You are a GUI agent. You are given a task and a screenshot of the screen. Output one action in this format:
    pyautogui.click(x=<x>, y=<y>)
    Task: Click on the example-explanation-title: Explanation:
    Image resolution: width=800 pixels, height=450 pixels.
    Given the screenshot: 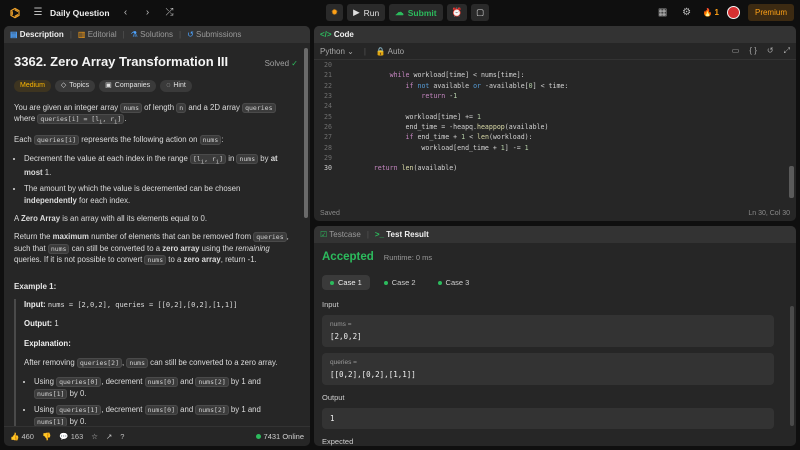 What is the action you would take?
    pyautogui.click(x=47, y=343)
    